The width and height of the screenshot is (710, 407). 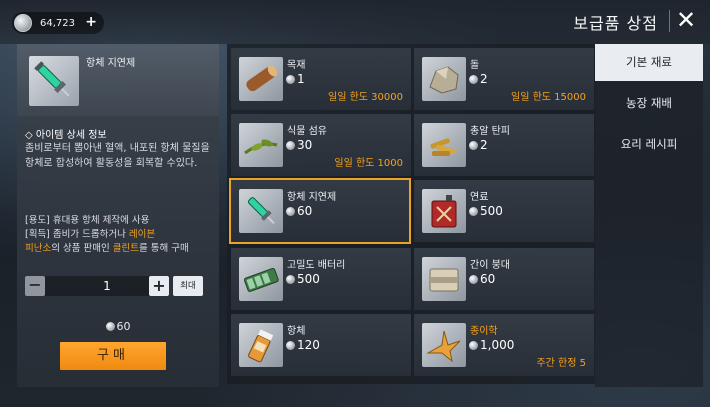 I want to click on item-limit: 일일 한도 30000, so click(x=365, y=97).